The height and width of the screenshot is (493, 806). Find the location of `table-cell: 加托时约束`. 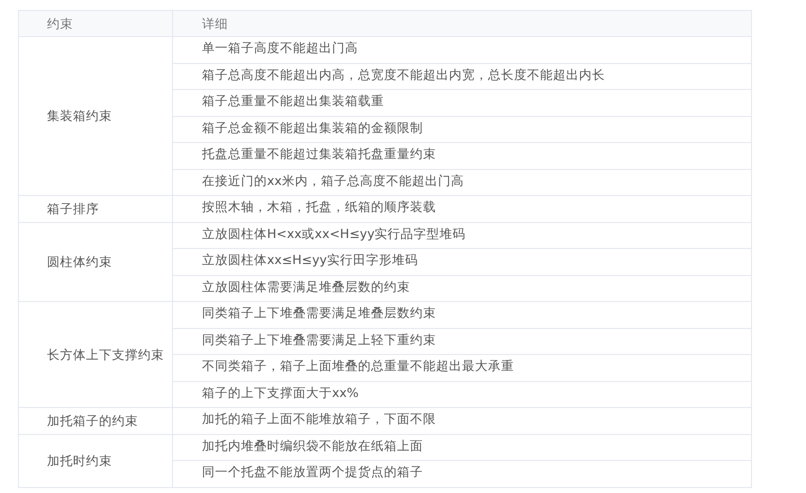

table-cell: 加托时约束 is located at coordinates (79, 460).